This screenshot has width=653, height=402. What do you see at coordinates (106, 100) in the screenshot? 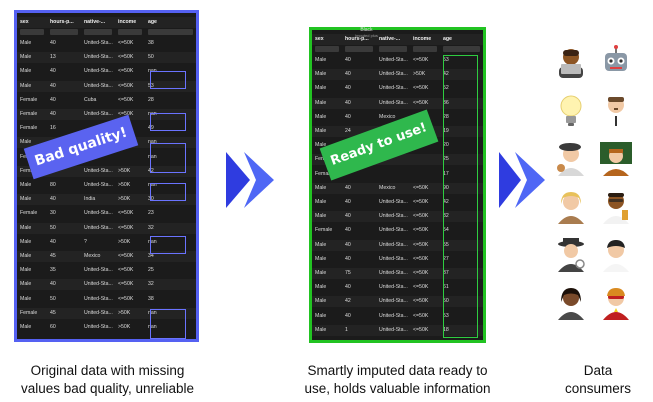
I see `table-row: Female 40 Cuba <=50K 28` at bounding box center [106, 100].